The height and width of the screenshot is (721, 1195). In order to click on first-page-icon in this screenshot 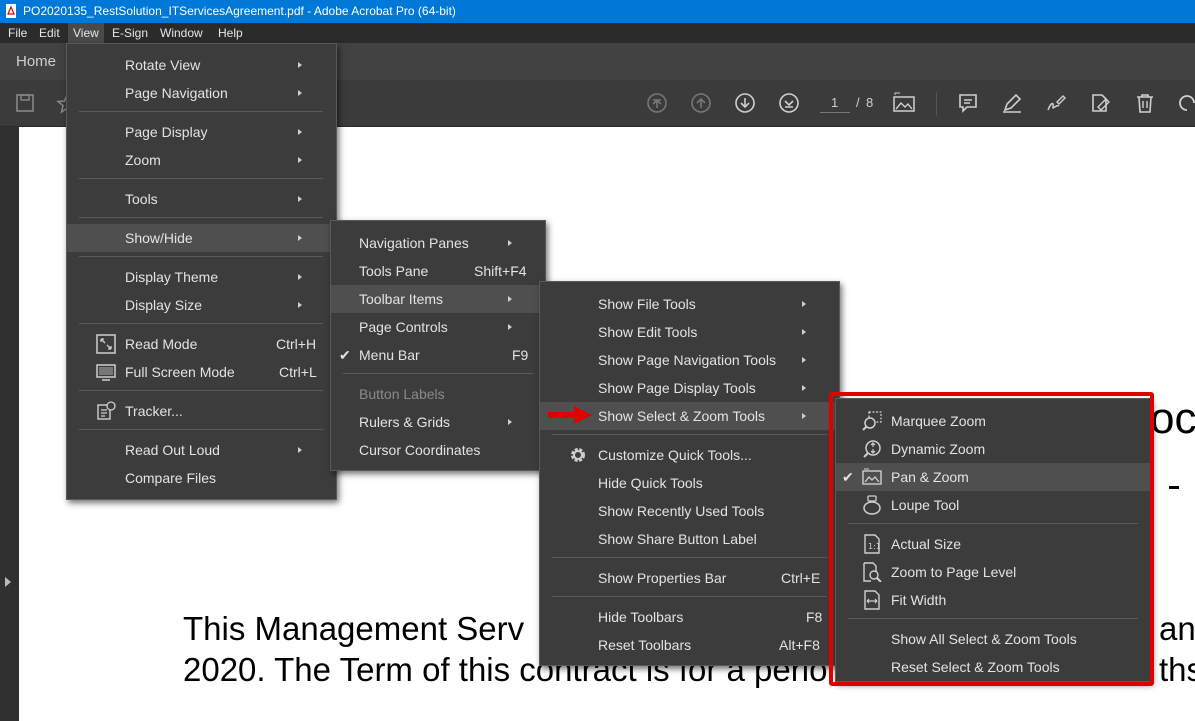, I will do `click(657, 103)`.